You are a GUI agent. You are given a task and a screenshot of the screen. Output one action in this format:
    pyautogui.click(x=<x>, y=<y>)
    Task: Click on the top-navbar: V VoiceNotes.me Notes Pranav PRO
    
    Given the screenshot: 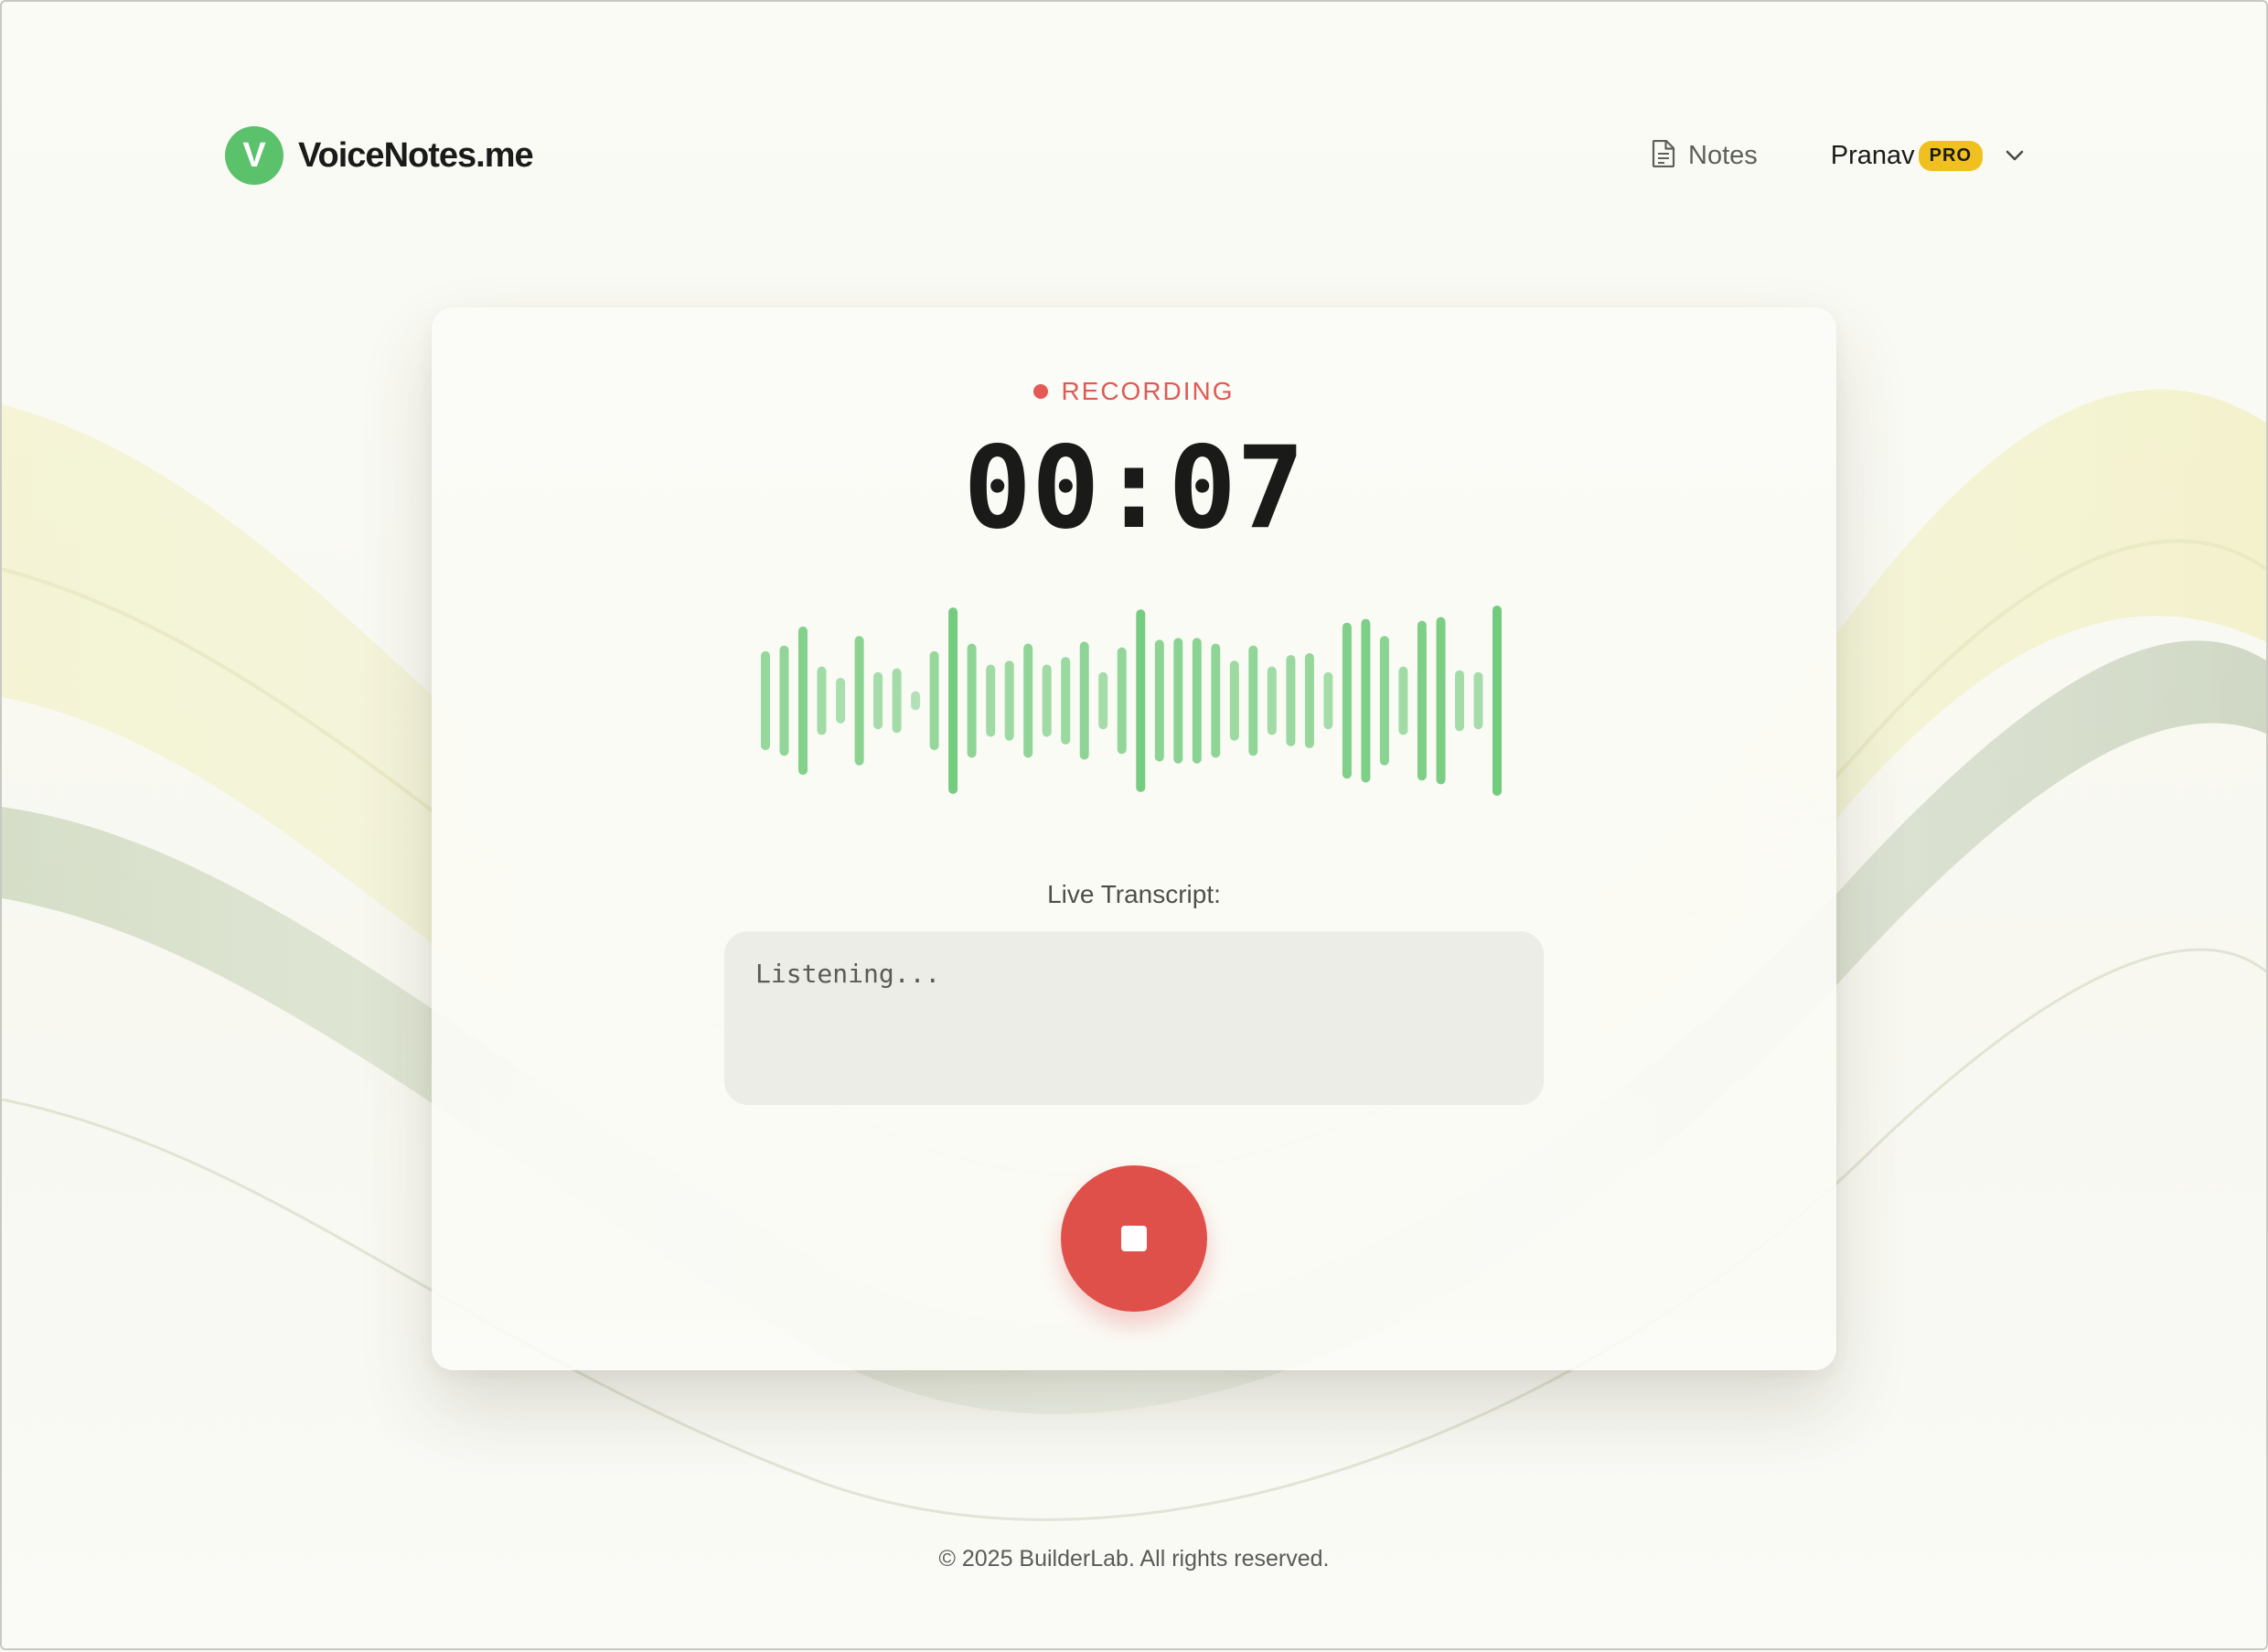 What is the action you would take?
    pyautogui.click(x=1125, y=155)
    